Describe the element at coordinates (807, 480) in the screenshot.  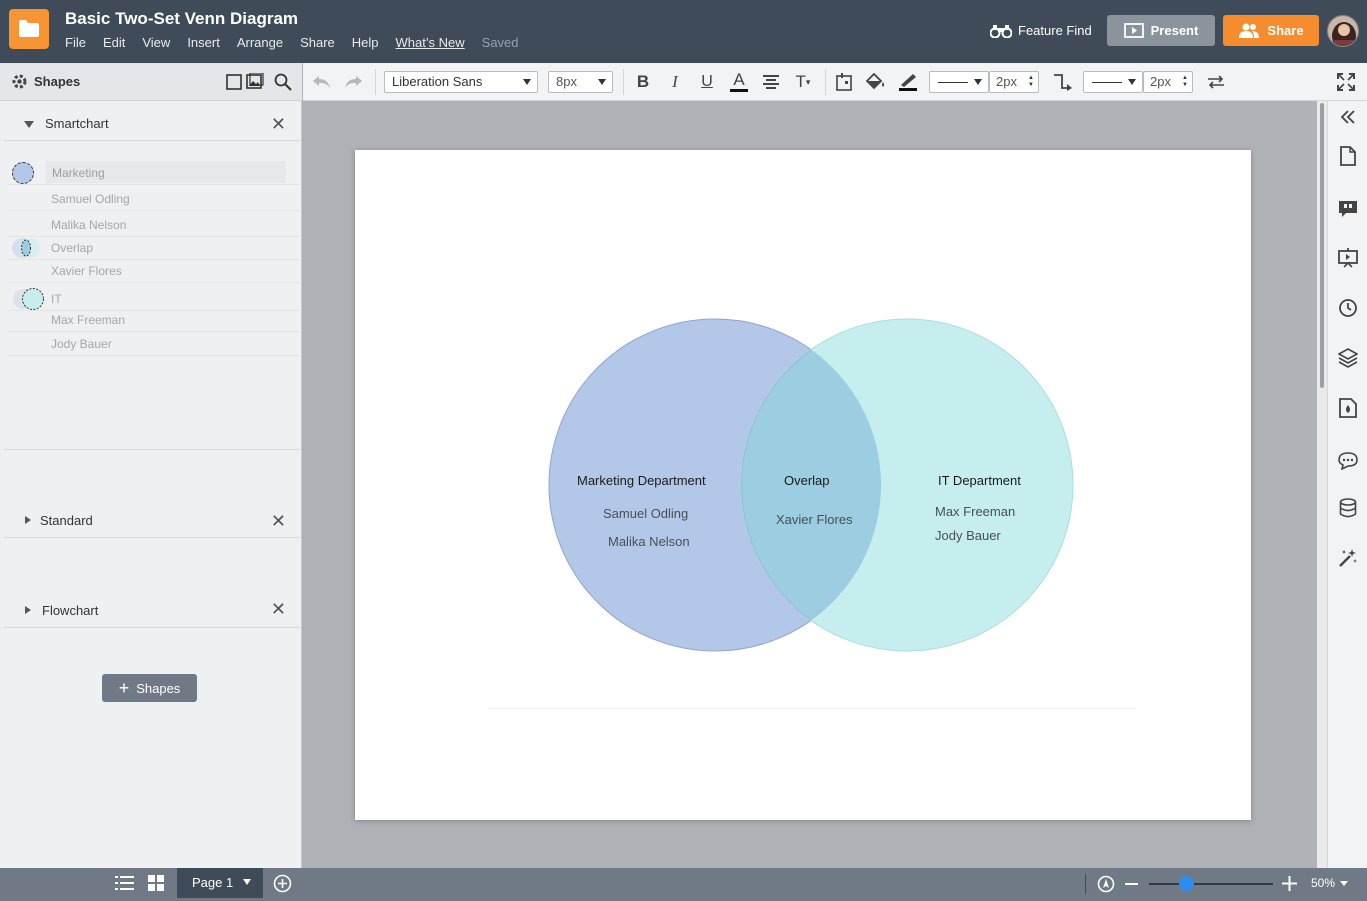
I see `venn-overlap-title: Overlap` at that location.